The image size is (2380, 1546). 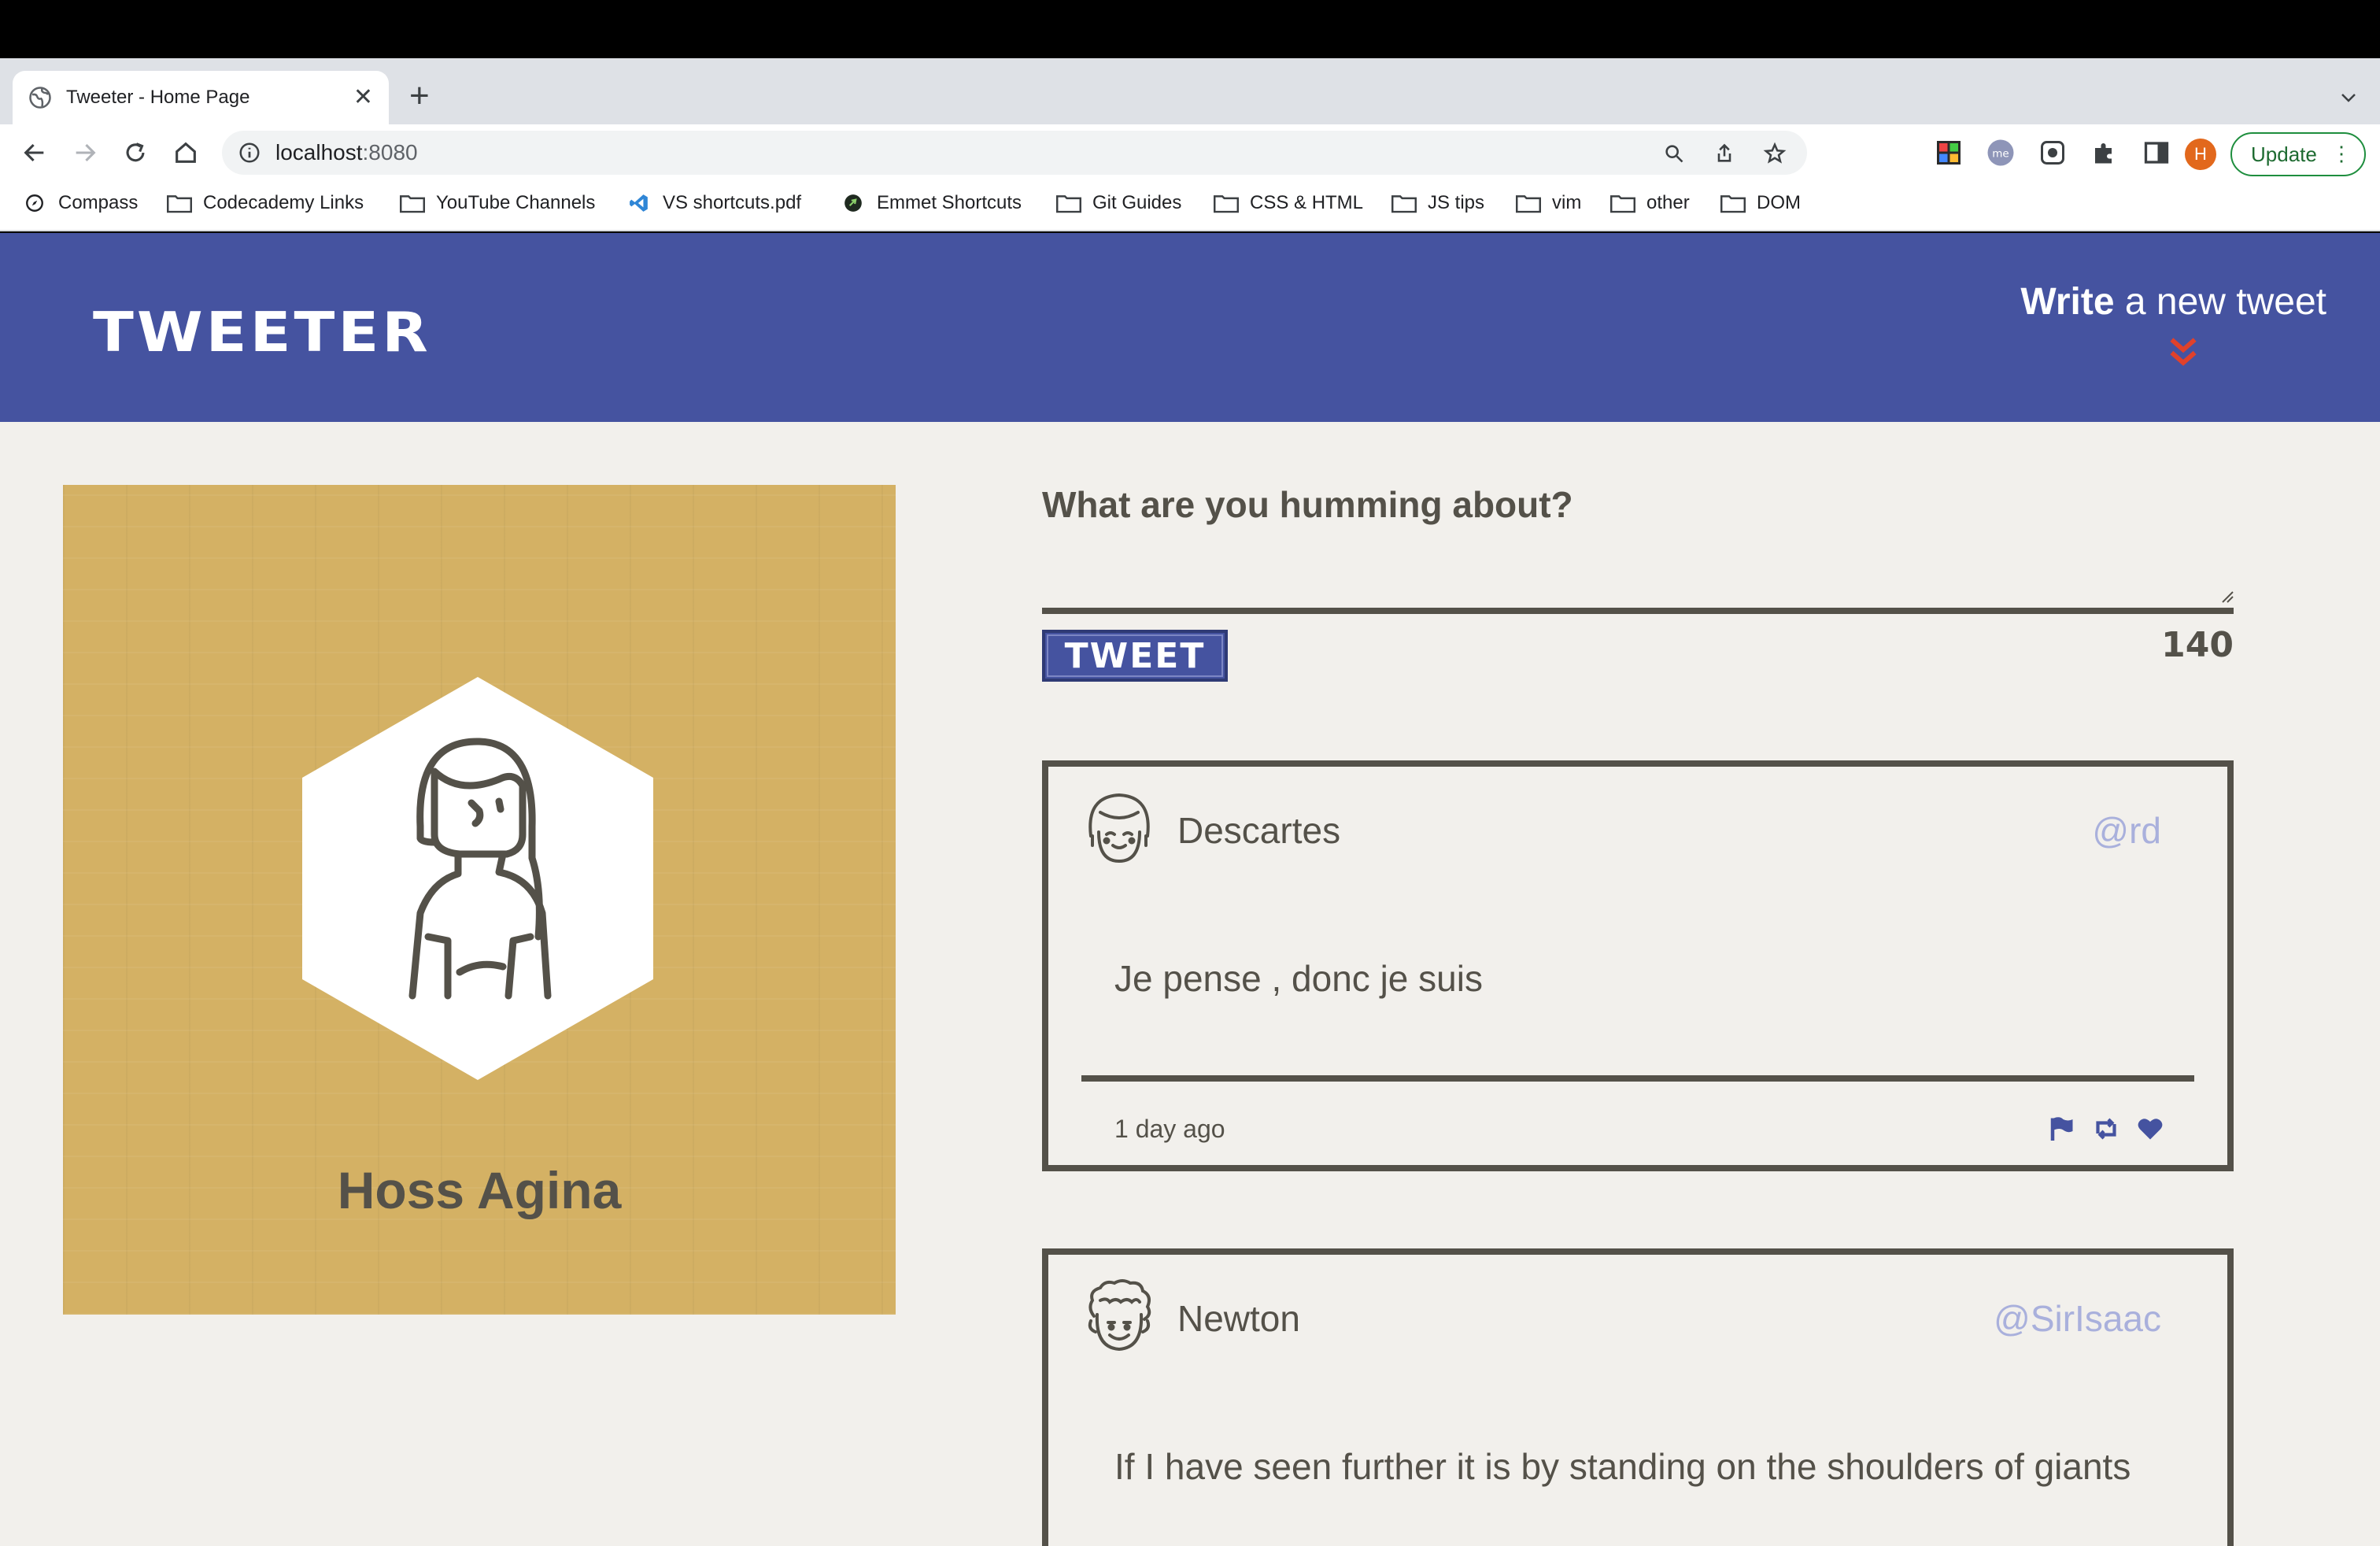 What do you see at coordinates (1760, 203) in the screenshot?
I see `bookmark-folder-dom: DOM` at bounding box center [1760, 203].